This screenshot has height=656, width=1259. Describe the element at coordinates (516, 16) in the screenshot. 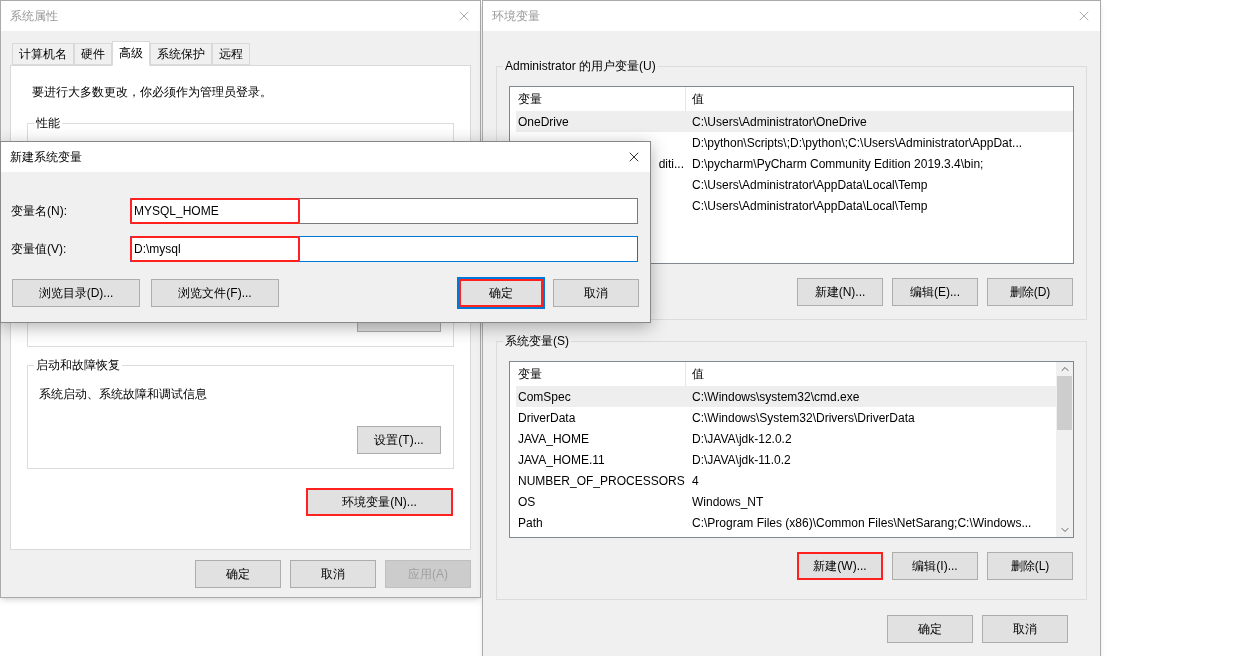

I see `window-title: 环境变量` at that location.